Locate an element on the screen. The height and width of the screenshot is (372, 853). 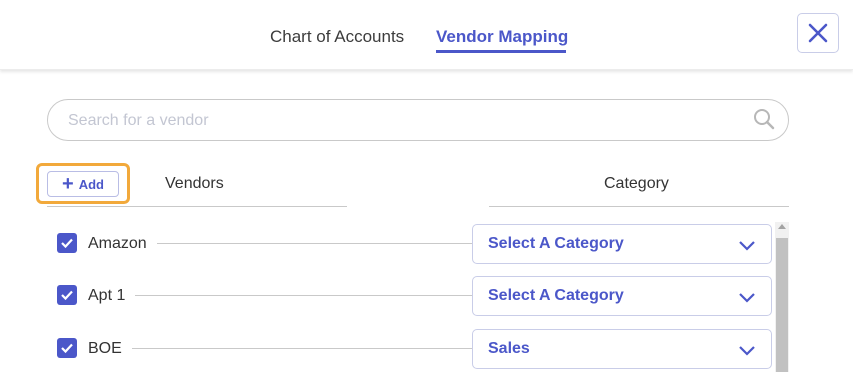
close-icon is located at coordinates (818, 33).